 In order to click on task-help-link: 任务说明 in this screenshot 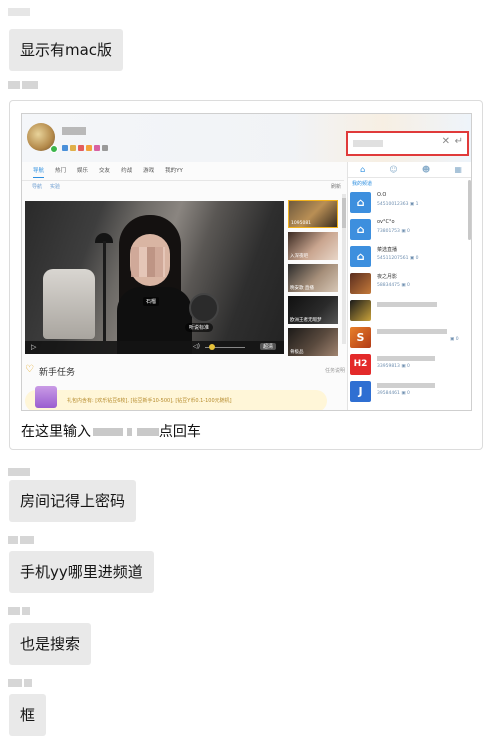, I will do `click(335, 370)`.